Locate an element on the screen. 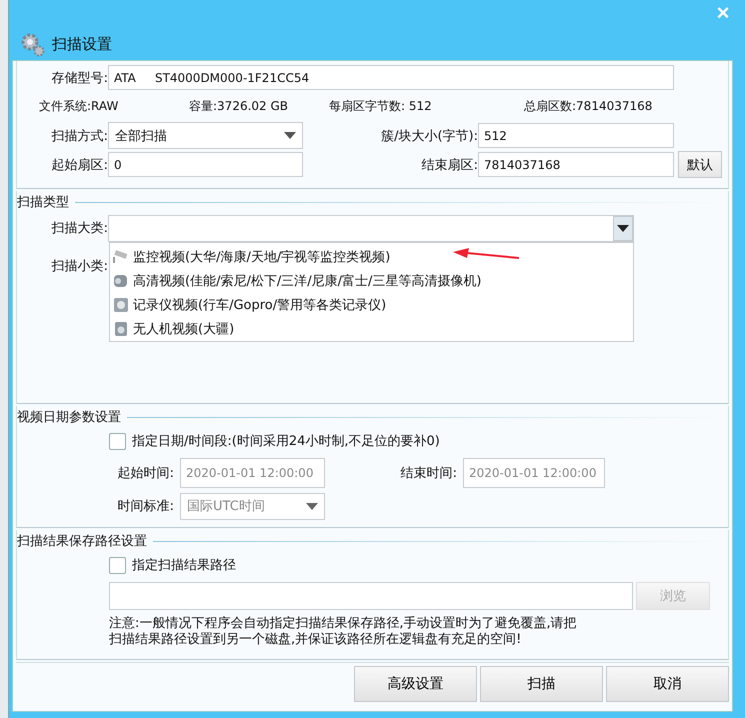 Image resolution: width=745 pixels, height=718 pixels. camera-icon is located at coordinates (121, 329).